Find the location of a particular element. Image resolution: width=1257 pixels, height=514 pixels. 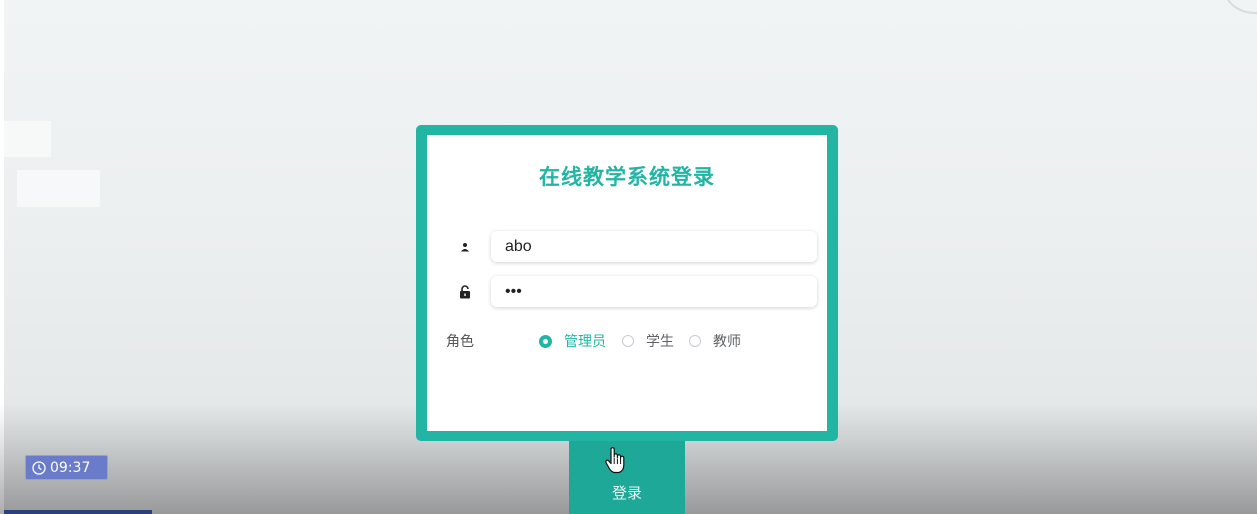

username-row is located at coordinates (637, 247).